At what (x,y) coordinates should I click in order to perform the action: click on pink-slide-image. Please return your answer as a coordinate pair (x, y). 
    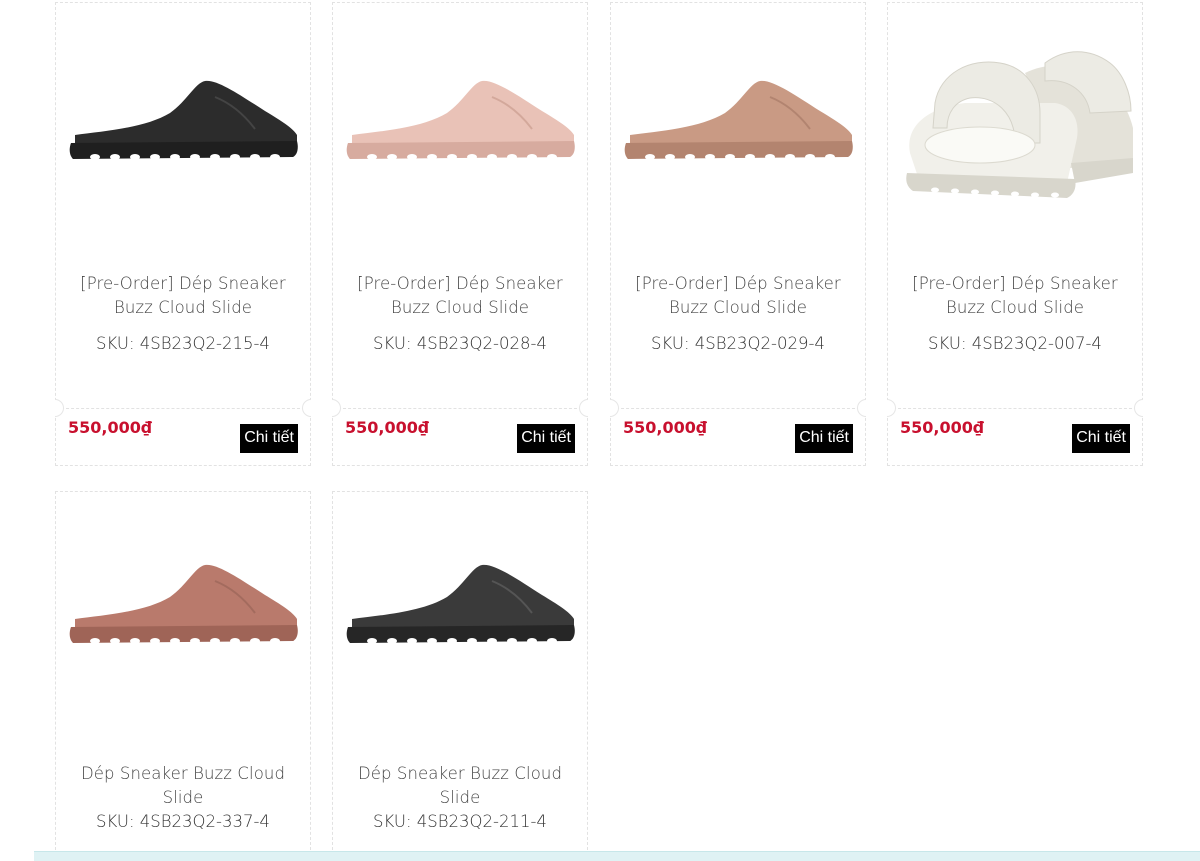
    Looking at the image, I should click on (460, 120).